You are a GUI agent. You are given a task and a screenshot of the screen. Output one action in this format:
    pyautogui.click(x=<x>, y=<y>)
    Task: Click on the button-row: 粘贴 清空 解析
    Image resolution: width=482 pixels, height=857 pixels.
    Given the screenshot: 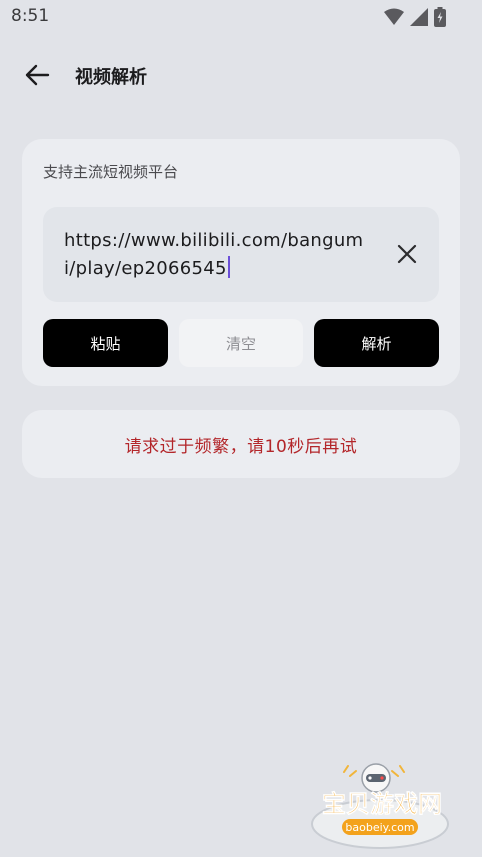 What is the action you would take?
    pyautogui.click(x=241, y=343)
    